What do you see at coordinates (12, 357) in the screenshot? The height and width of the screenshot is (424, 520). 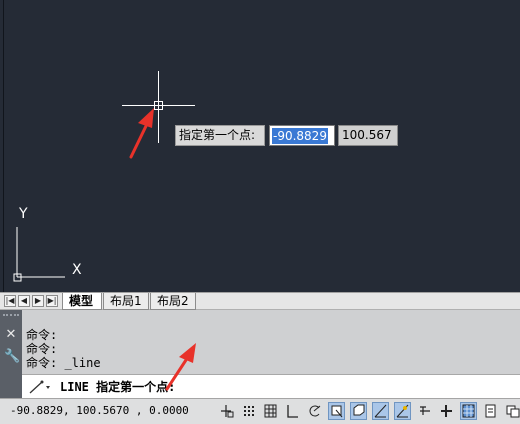 I see `wrench-icon: 🔧` at bounding box center [12, 357].